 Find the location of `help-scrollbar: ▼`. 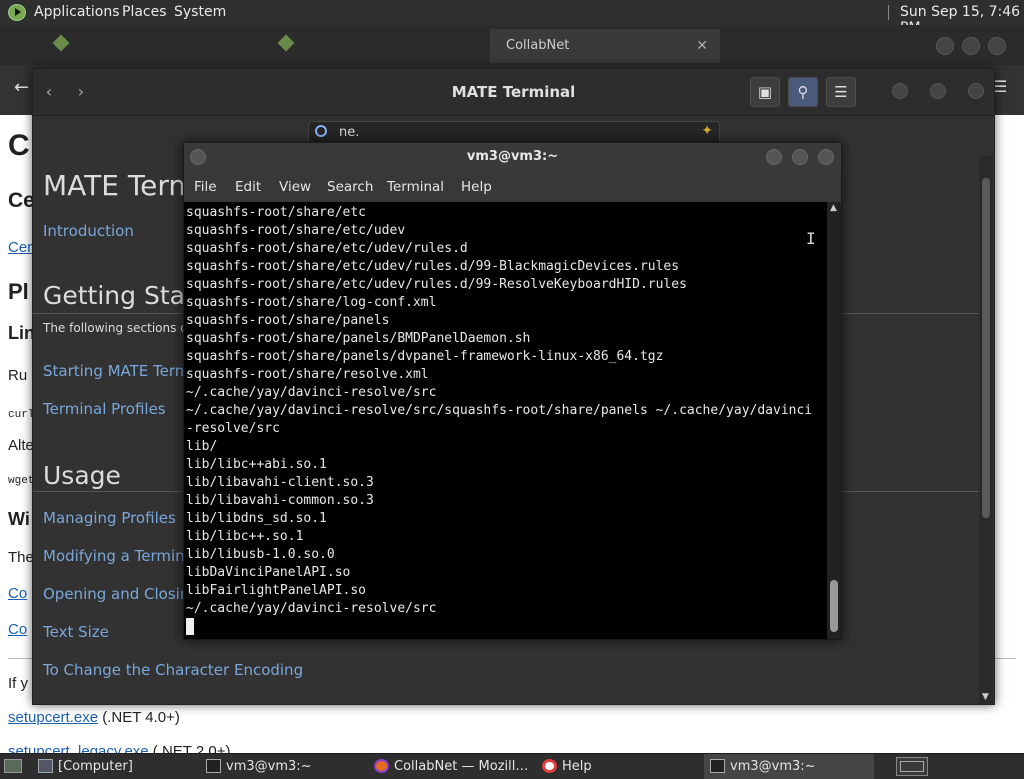

help-scrollbar: ▼ is located at coordinates (986, 430).